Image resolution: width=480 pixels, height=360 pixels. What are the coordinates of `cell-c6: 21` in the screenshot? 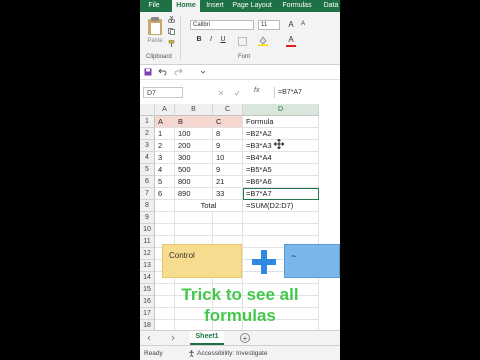 It's located at (228, 182).